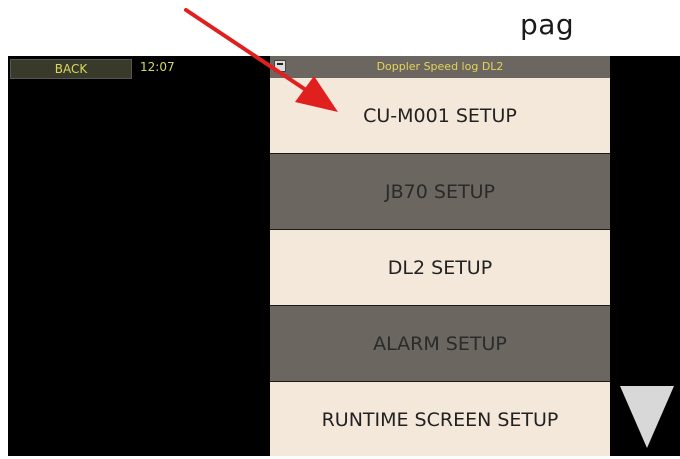  What do you see at coordinates (647, 417) in the screenshot?
I see `triangle-down-icon` at bounding box center [647, 417].